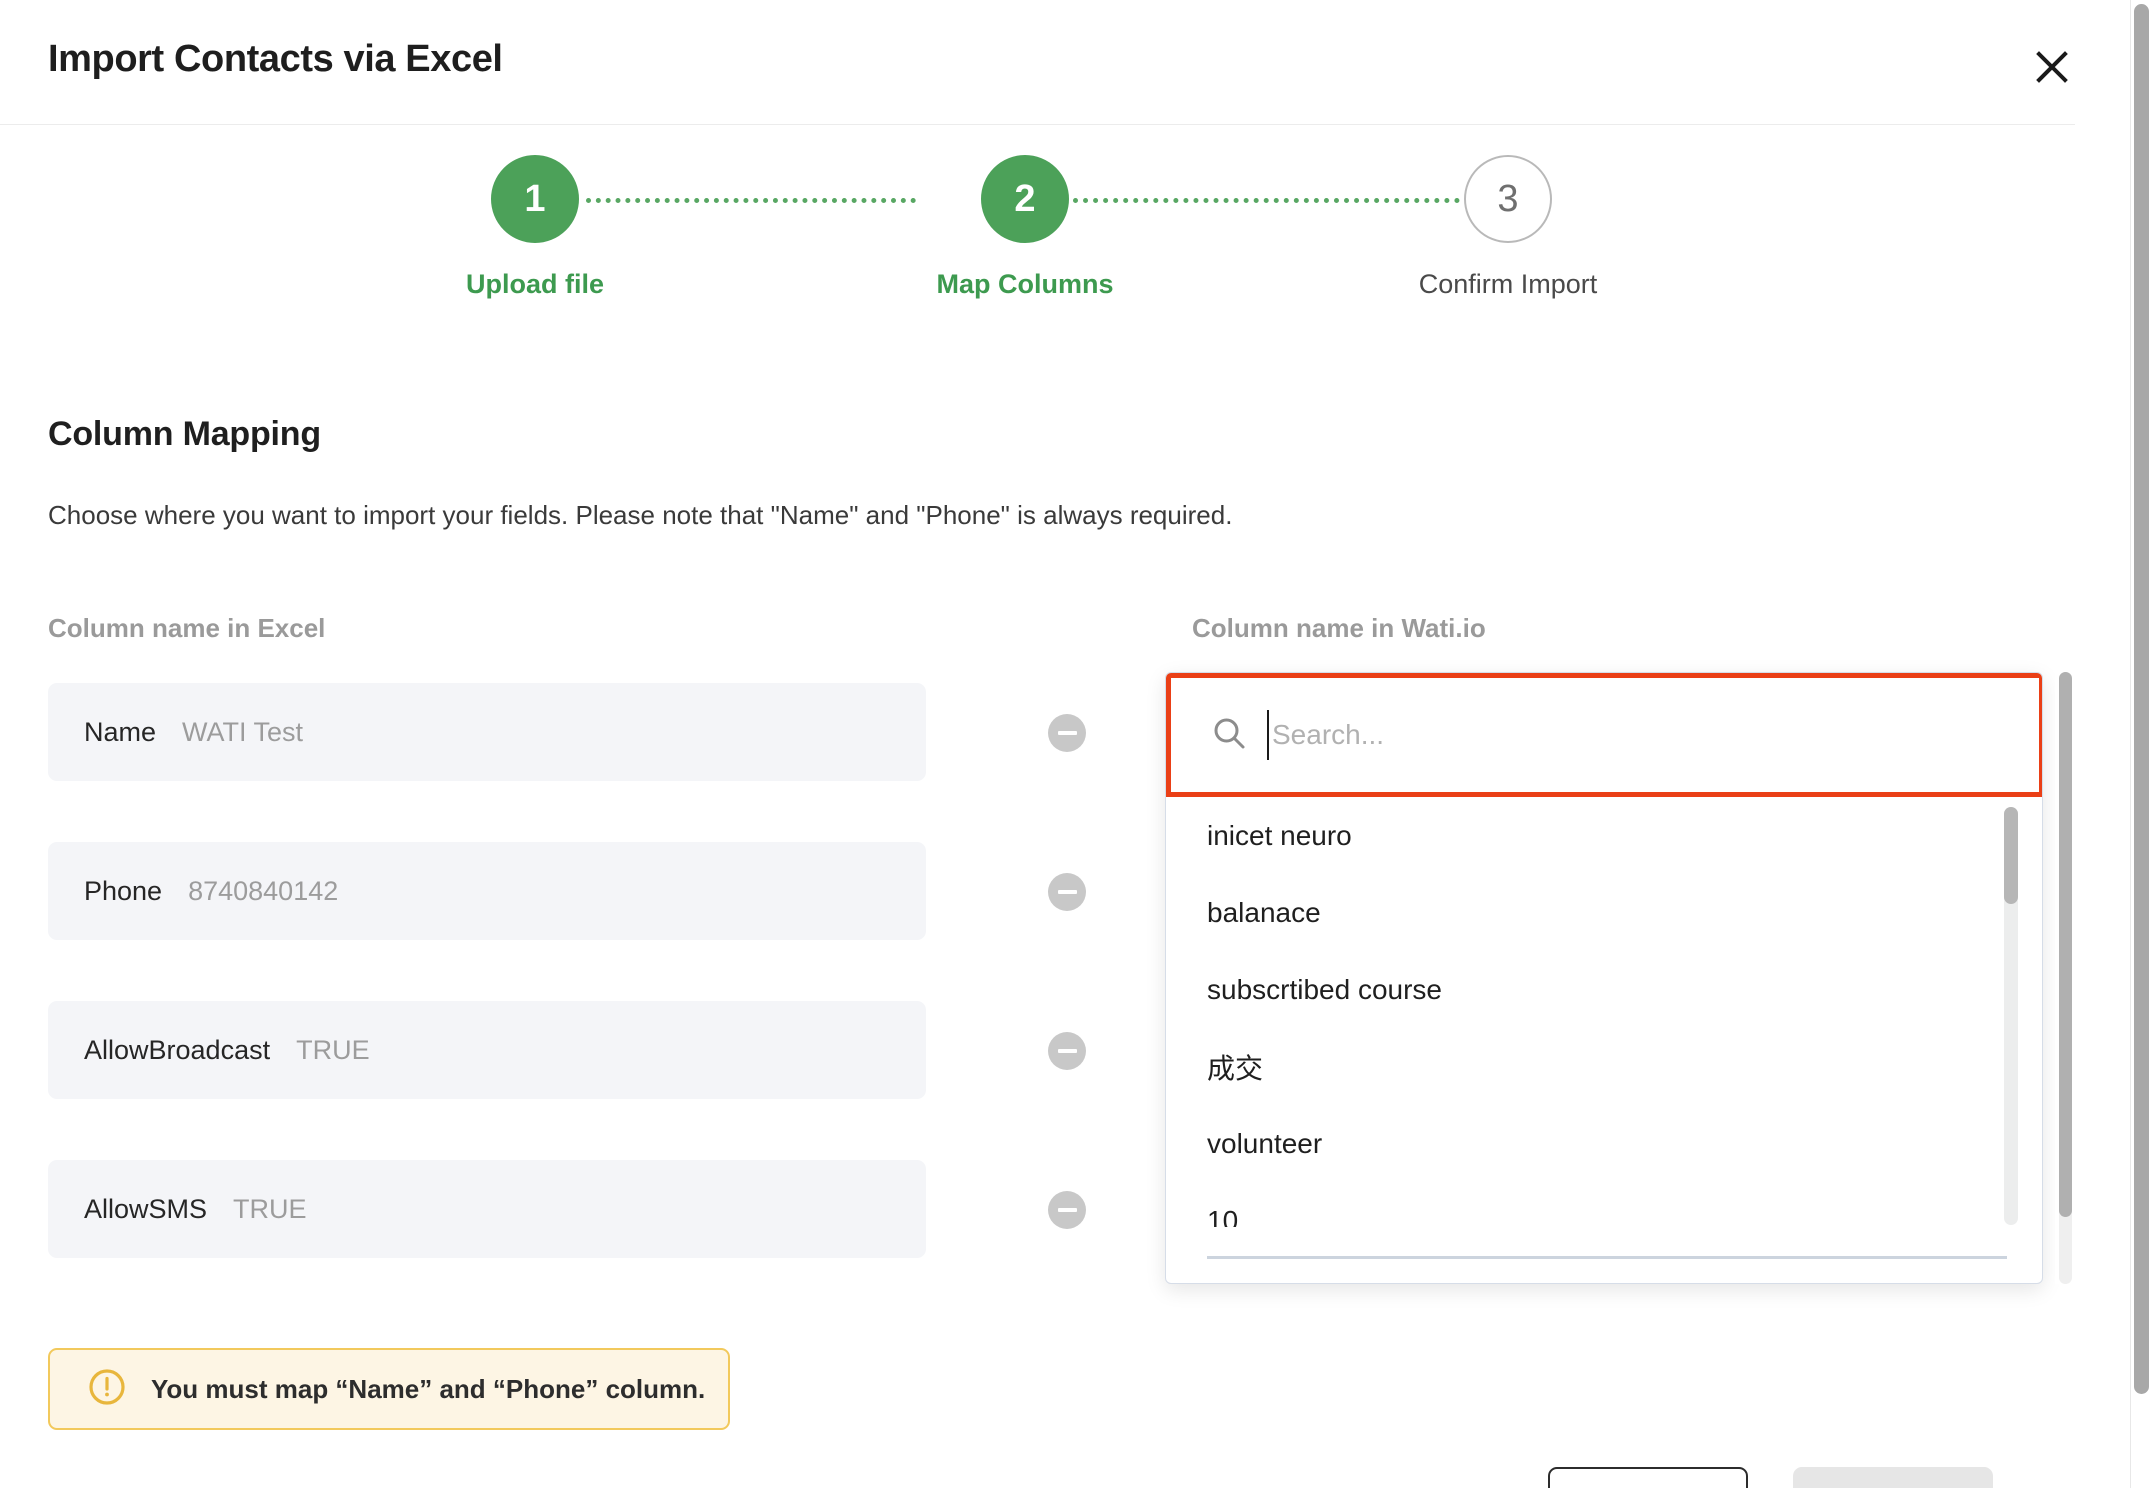 The height and width of the screenshot is (1488, 2152). What do you see at coordinates (187, 628) in the screenshot?
I see `column-header-excel: Column name in Excel` at bounding box center [187, 628].